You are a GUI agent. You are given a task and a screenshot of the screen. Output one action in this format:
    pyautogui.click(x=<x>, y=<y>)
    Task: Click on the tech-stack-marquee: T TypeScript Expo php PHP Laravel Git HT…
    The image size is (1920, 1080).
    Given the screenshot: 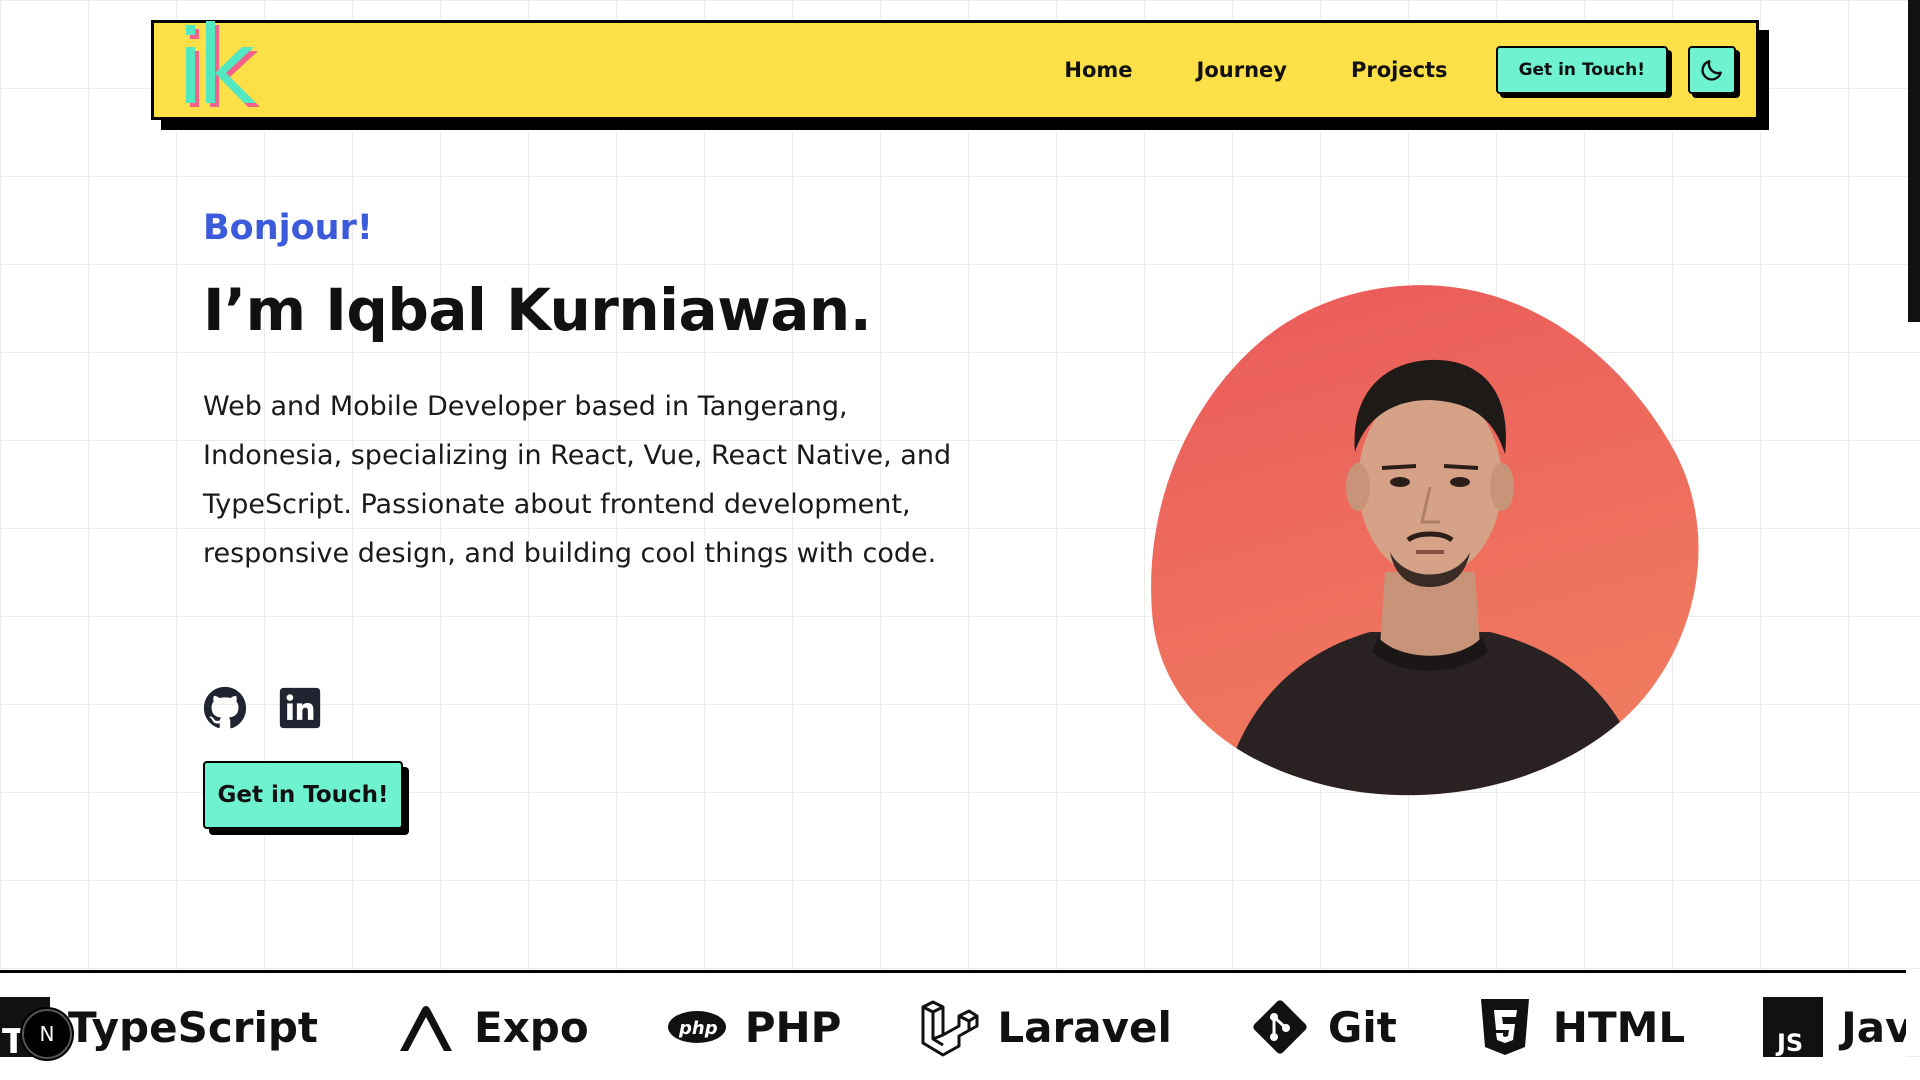 What is the action you would take?
    pyautogui.click(x=953, y=1025)
    